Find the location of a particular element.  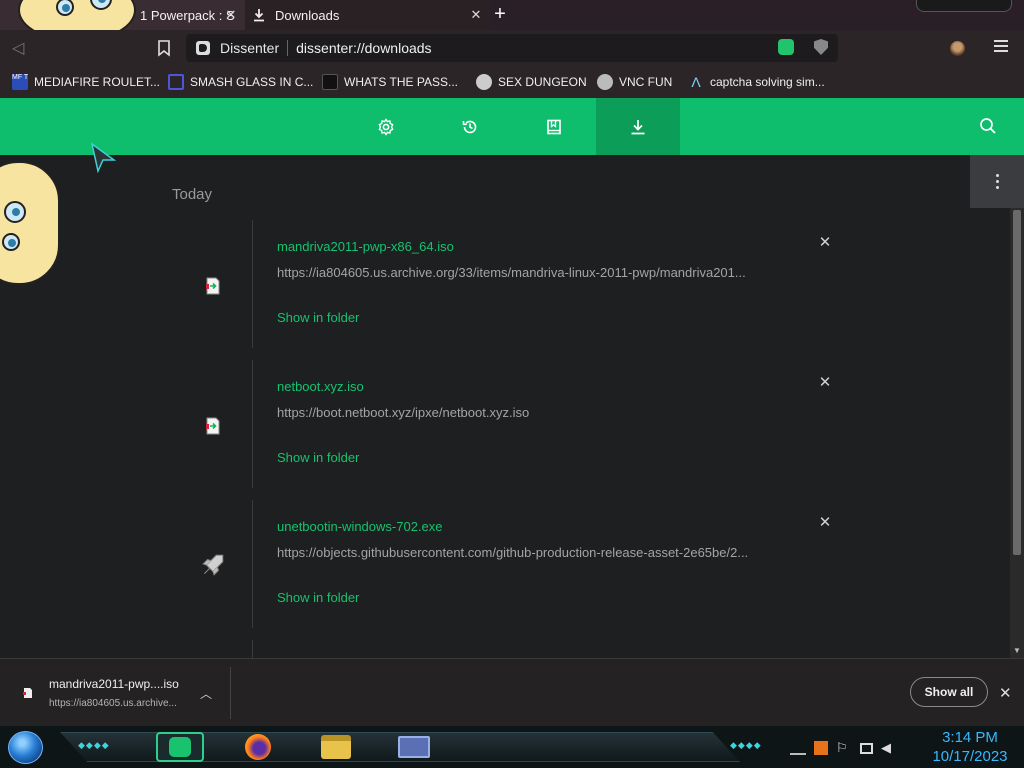

comment-extension-icon is located at coordinates (786, 47).